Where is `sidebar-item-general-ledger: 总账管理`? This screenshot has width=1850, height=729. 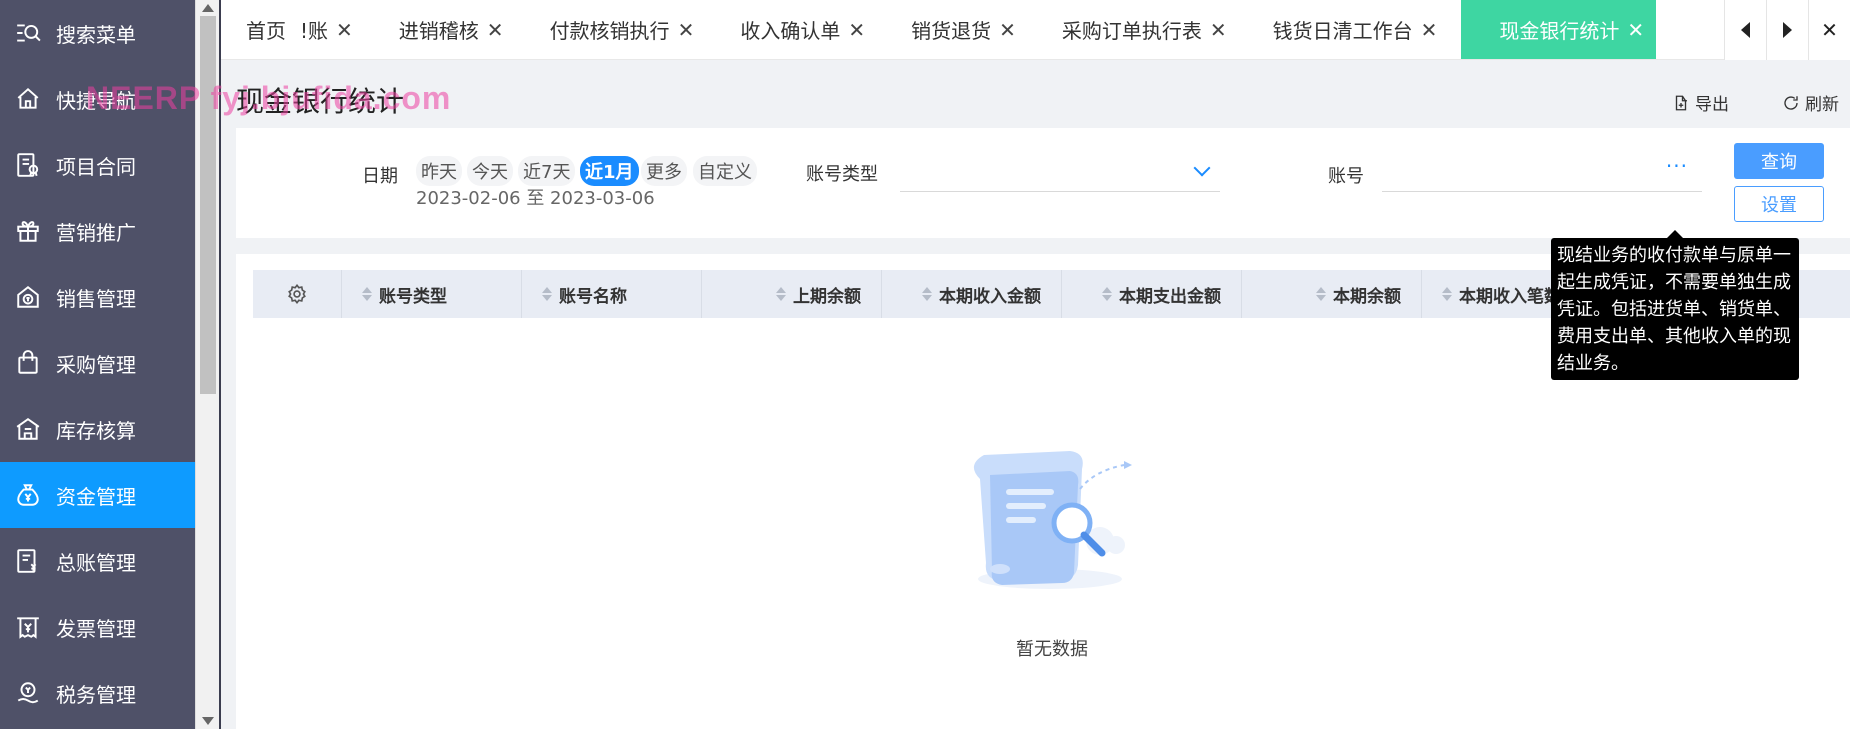 sidebar-item-general-ledger: 总账管理 is located at coordinates (97, 561).